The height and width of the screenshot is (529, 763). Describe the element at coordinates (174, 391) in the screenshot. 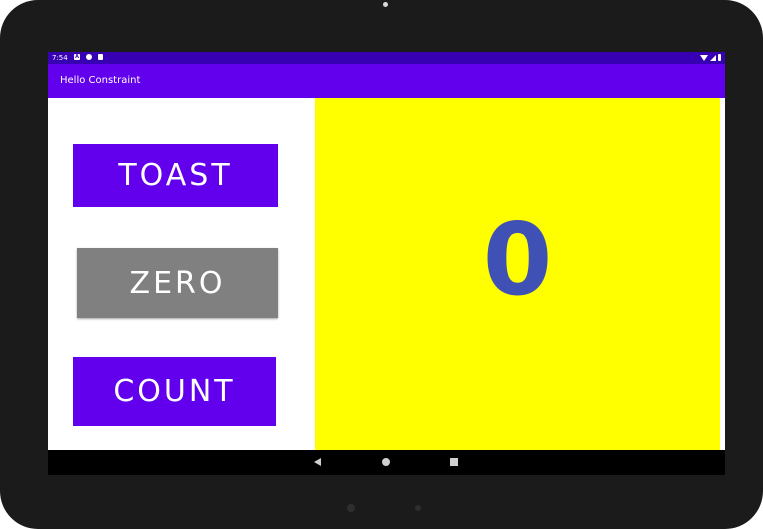

I see `count-button: COUNT` at that location.